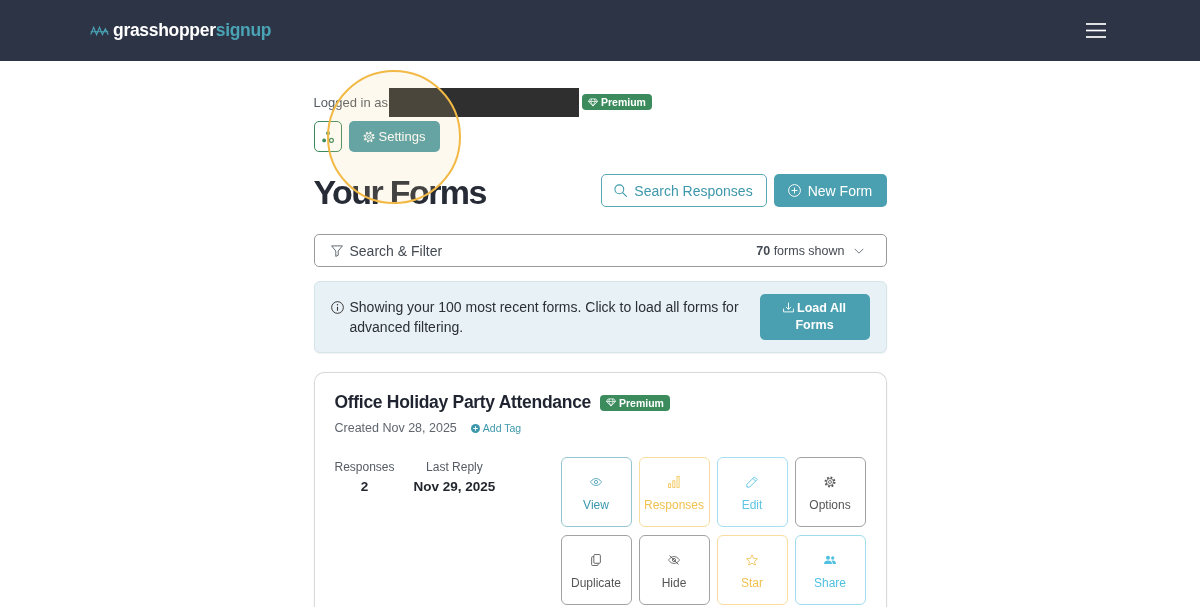 This screenshot has height=607, width=1200. Describe the element at coordinates (496, 428) in the screenshot. I see `add-tag-link: Add Tag` at that location.